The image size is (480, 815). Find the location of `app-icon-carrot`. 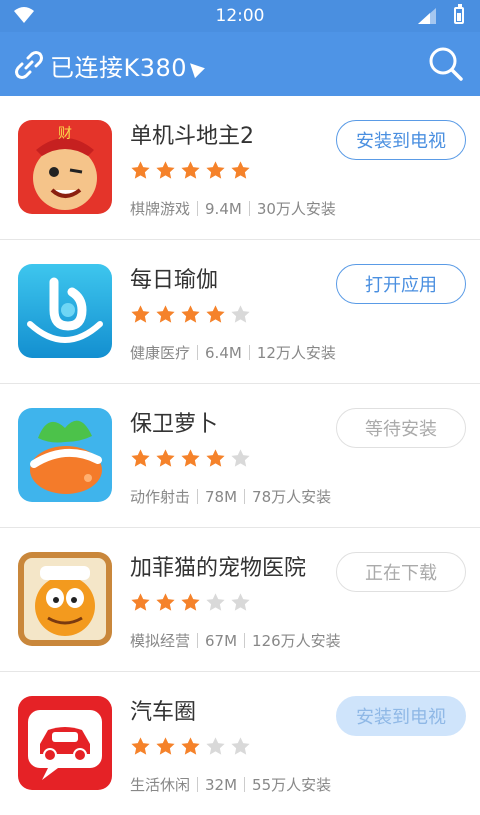

app-icon-carrot is located at coordinates (65, 455).